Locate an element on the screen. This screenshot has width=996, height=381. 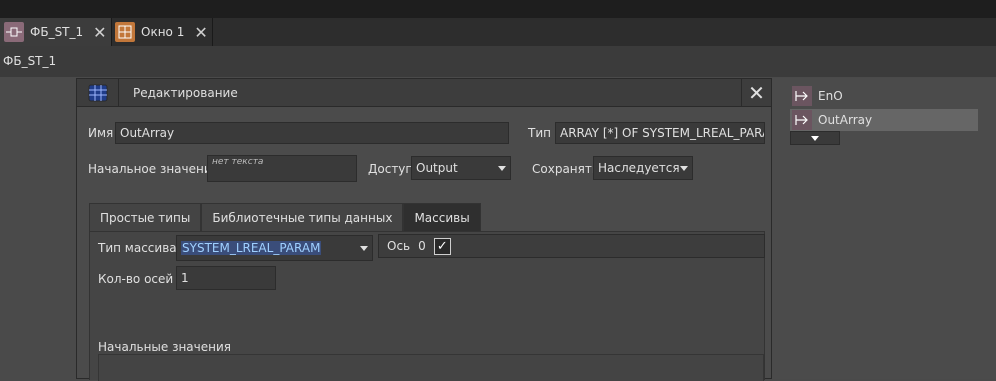
name-label: Имя is located at coordinates (101, 133).